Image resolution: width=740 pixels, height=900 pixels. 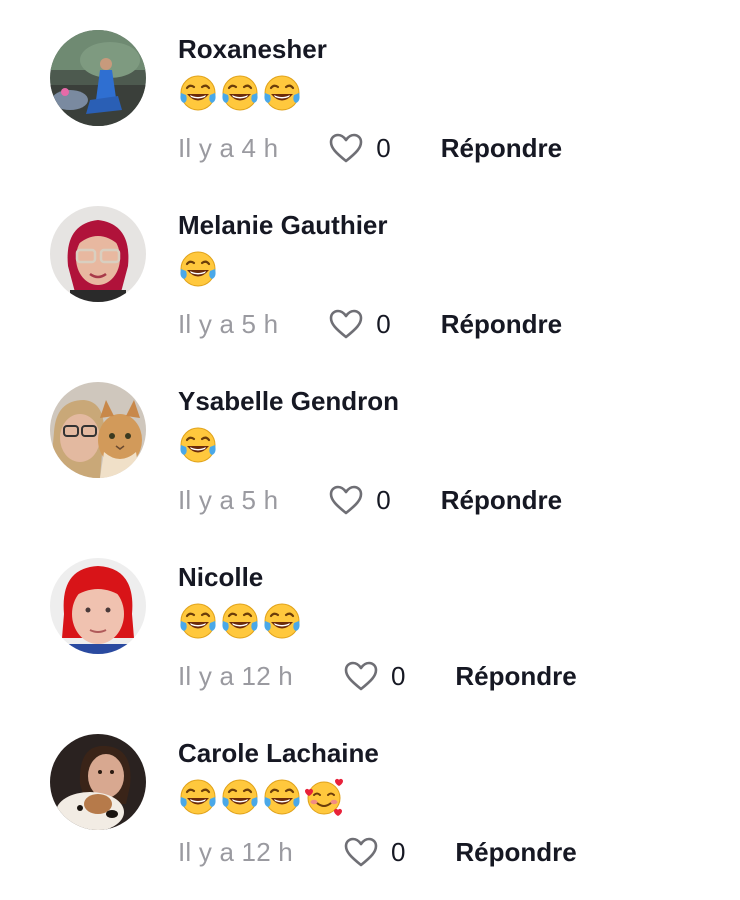 What do you see at coordinates (283, 225) in the screenshot?
I see `comment-username: Melanie Gauthier` at bounding box center [283, 225].